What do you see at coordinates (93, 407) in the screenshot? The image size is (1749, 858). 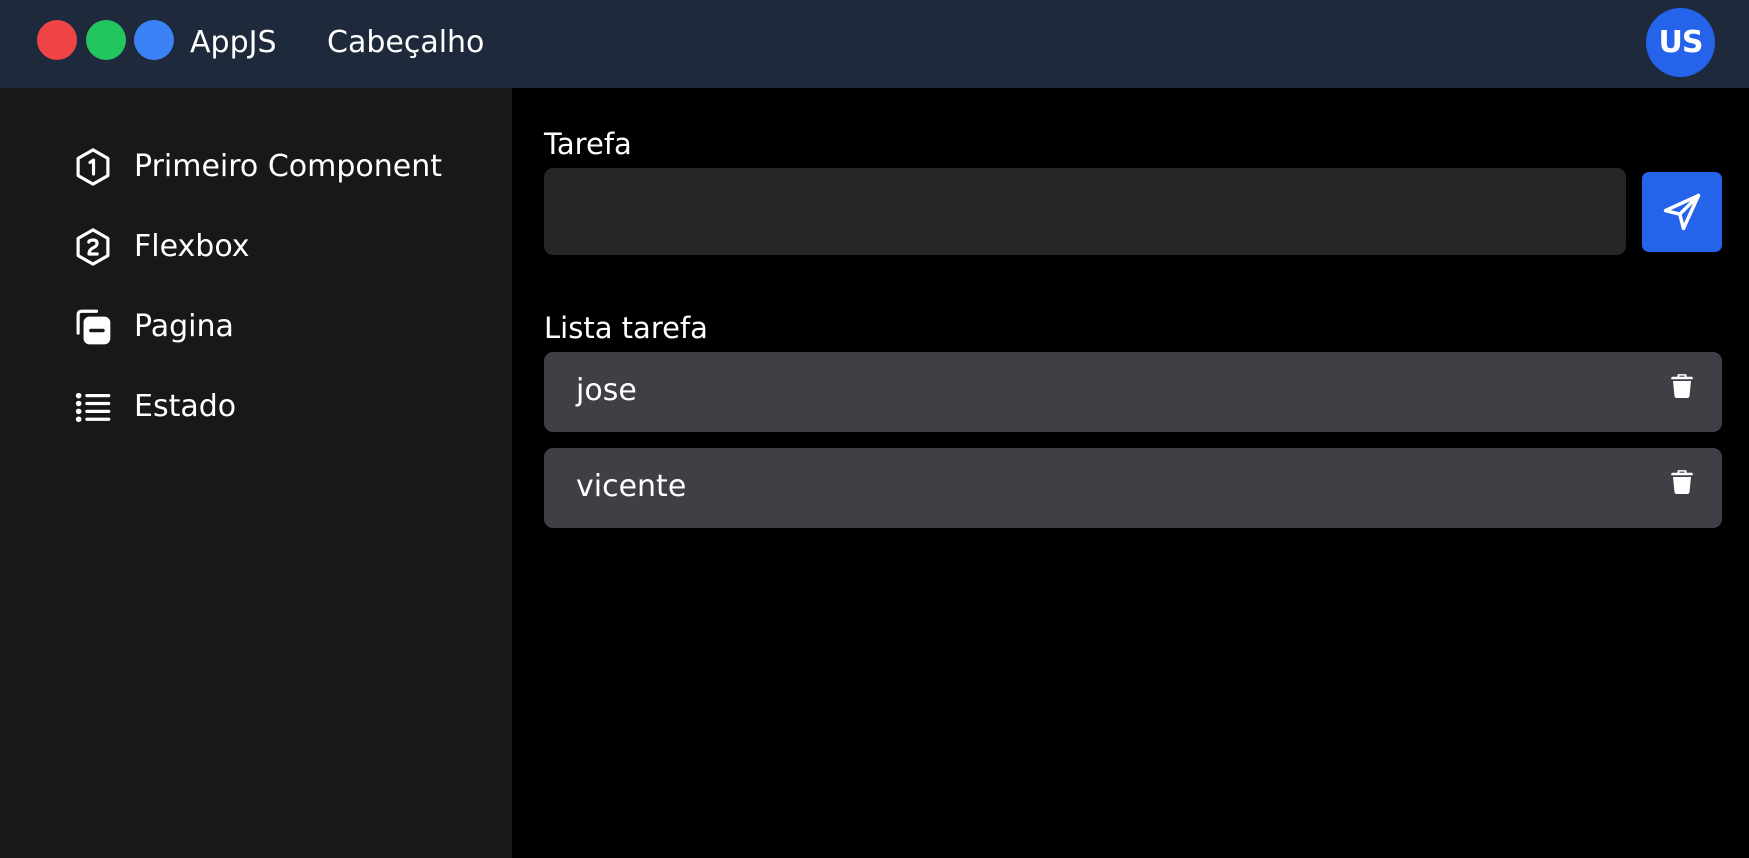 I see `list-icon` at bounding box center [93, 407].